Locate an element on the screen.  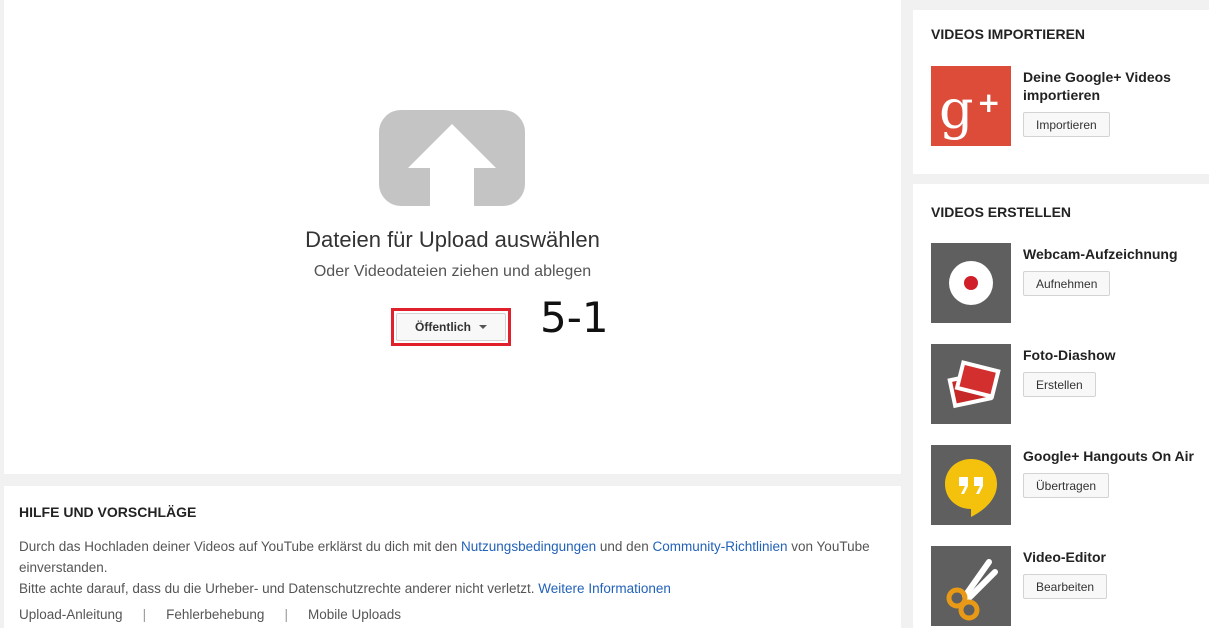
webcam-item: Webcam-Aufzeichnung Aufnehmen is located at coordinates (1066, 283).